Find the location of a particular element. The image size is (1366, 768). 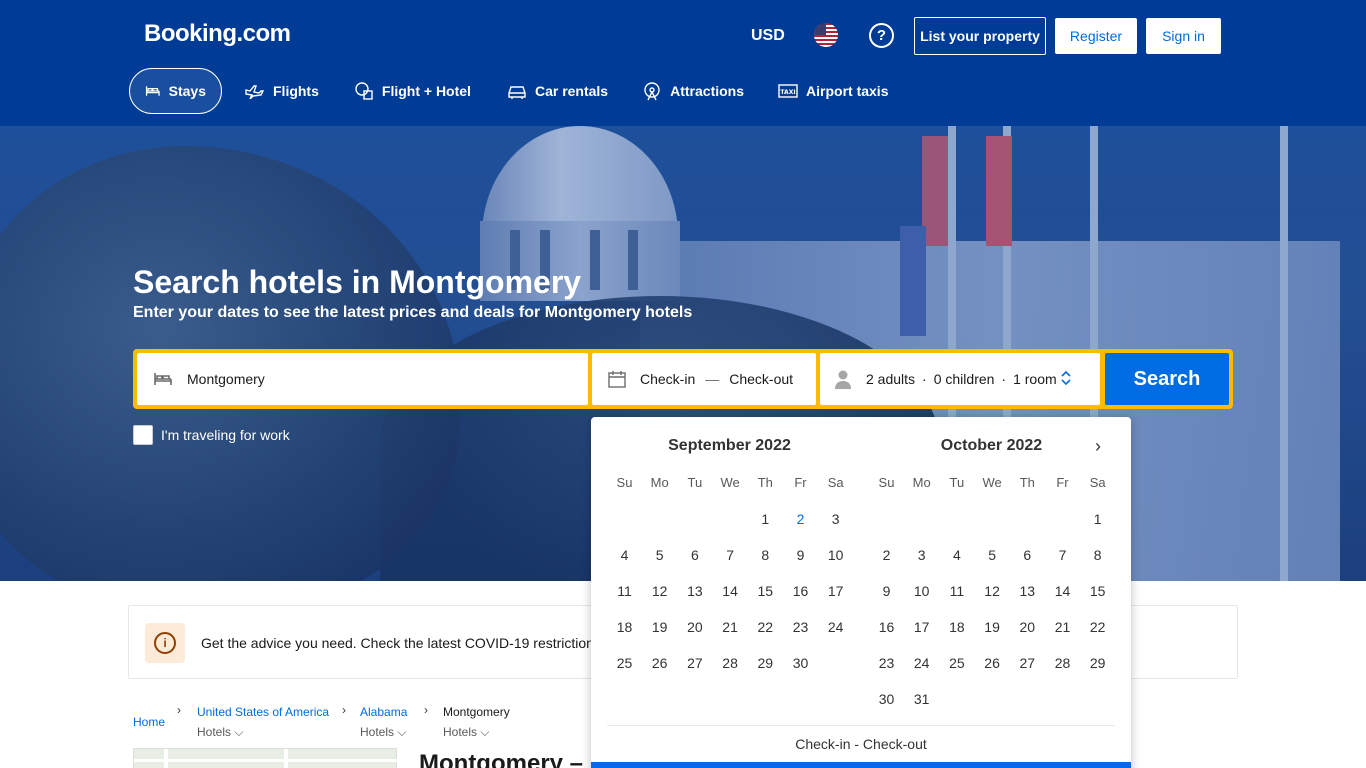

breadcrumb-home: Home is located at coordinates (149, 722).